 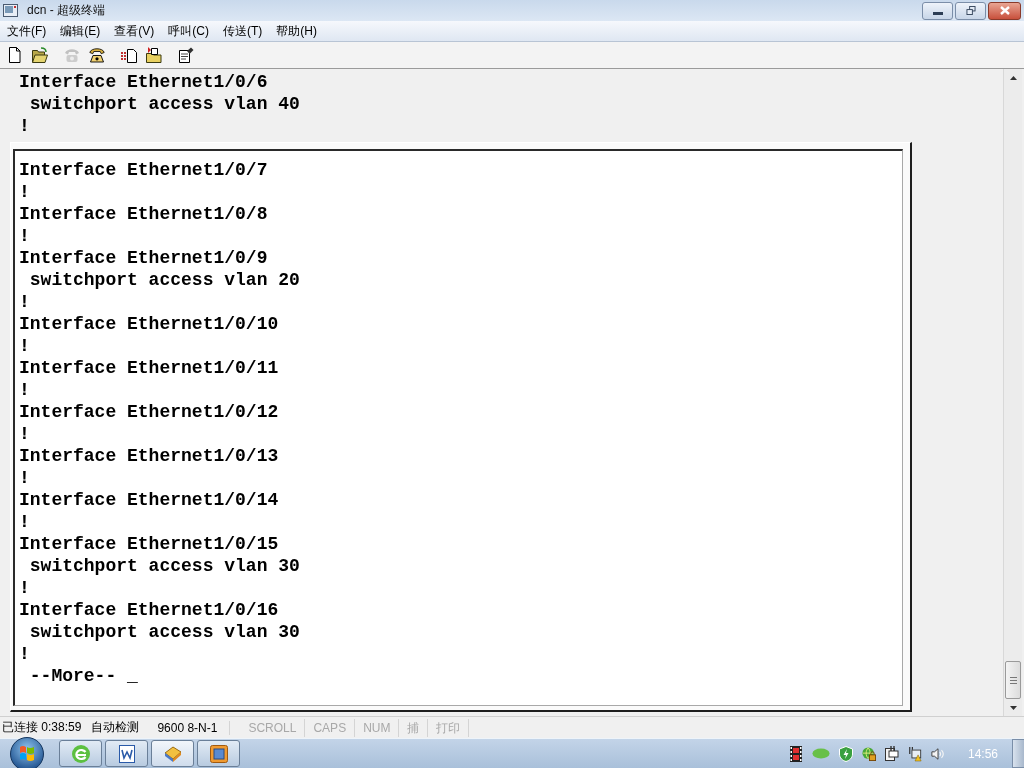 What do you see at coordinates (164, 280) in the screenshot?
I see `terminal-line: switchport access vlan 20` at bounding box center [164, 280].